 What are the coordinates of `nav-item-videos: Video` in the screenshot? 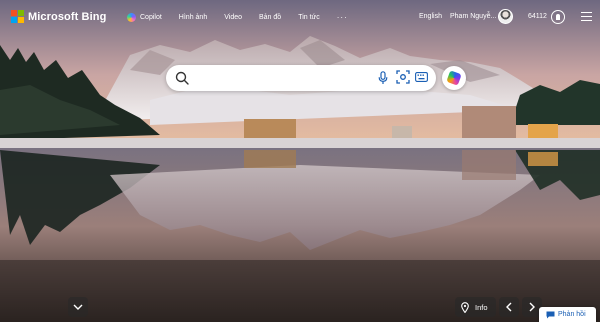 It's located at (233, 17).